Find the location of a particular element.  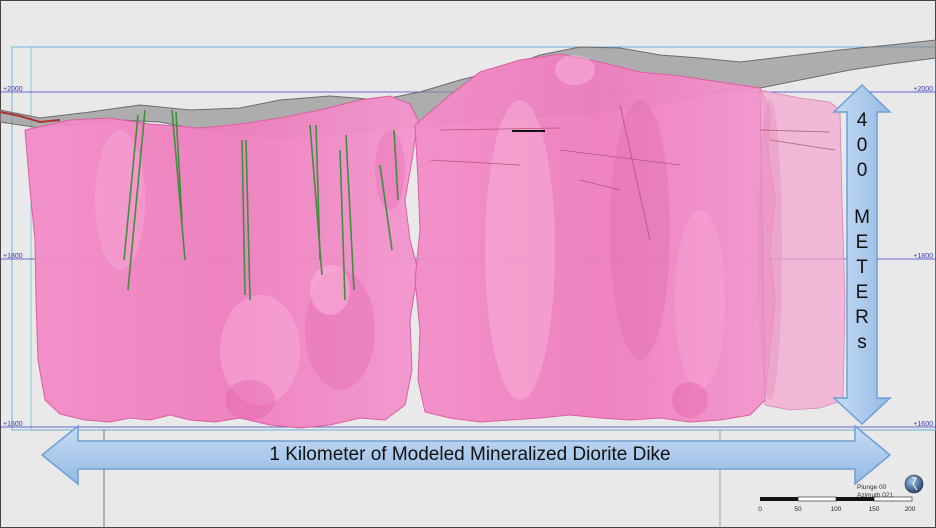

vertical-arrow-label: 4 0 0 M E T E R s is located at coordinates (862, 253).